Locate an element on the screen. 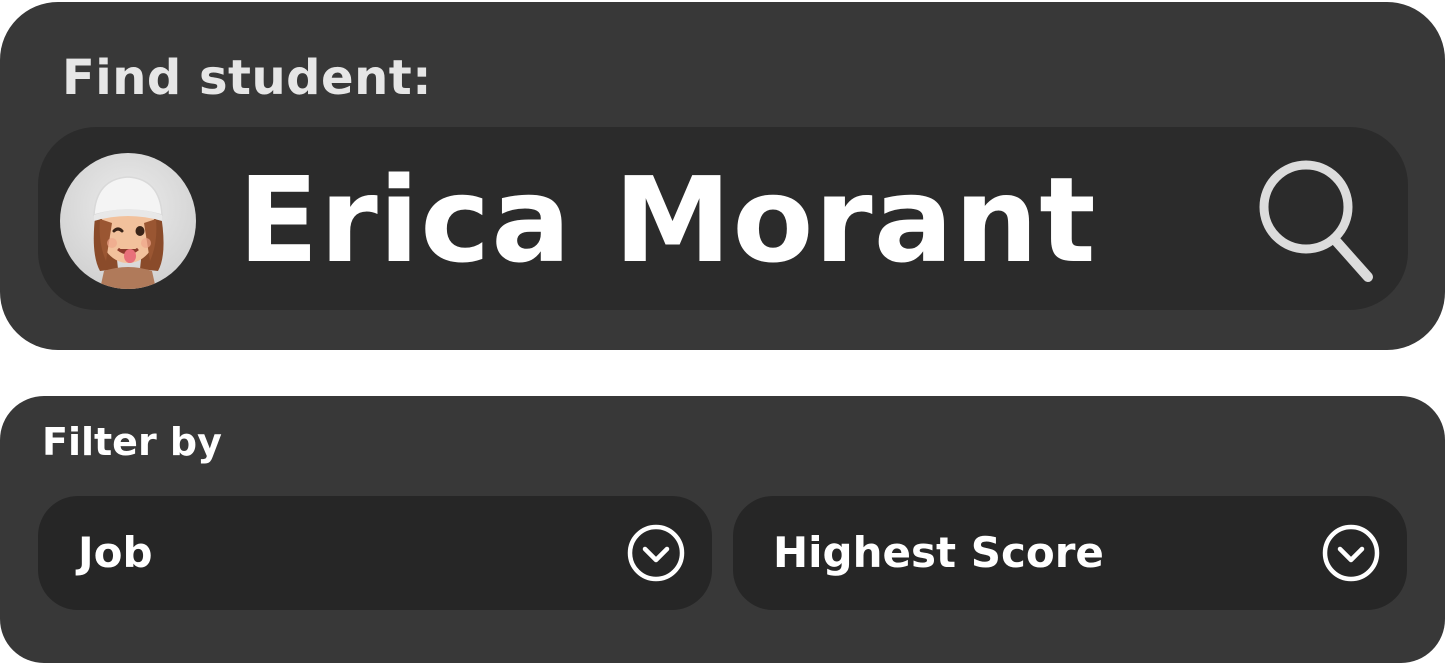 Image resolution: width=1445 pixels, height=665 pixels. score-filter-dropdown: Highest Score is located at coordinates (1070, 553).